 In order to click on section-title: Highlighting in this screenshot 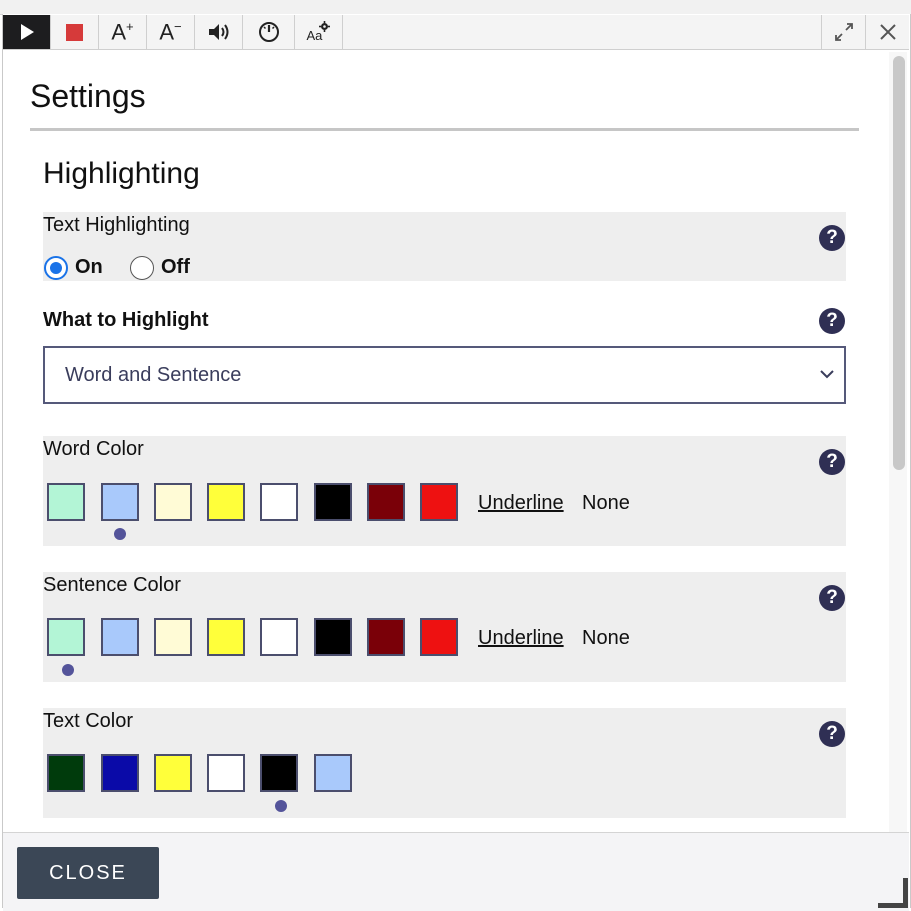, I will do `click(121, 173)`.